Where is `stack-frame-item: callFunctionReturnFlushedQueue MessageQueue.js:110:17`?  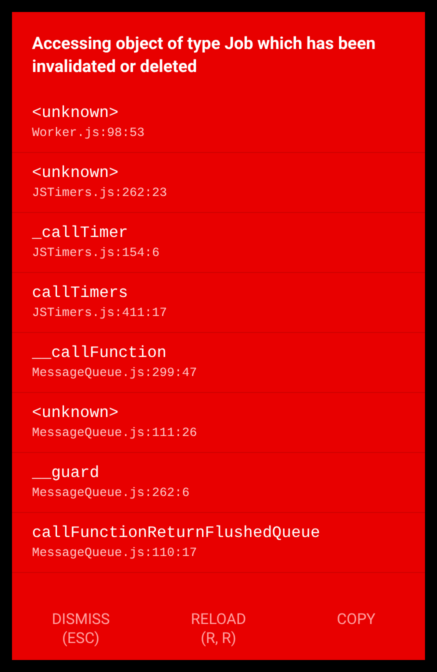 stack-frame-item: callFunctionReturnFlushedQueue MessageQueue.js:110:17 is located at coordinates (218, 543).